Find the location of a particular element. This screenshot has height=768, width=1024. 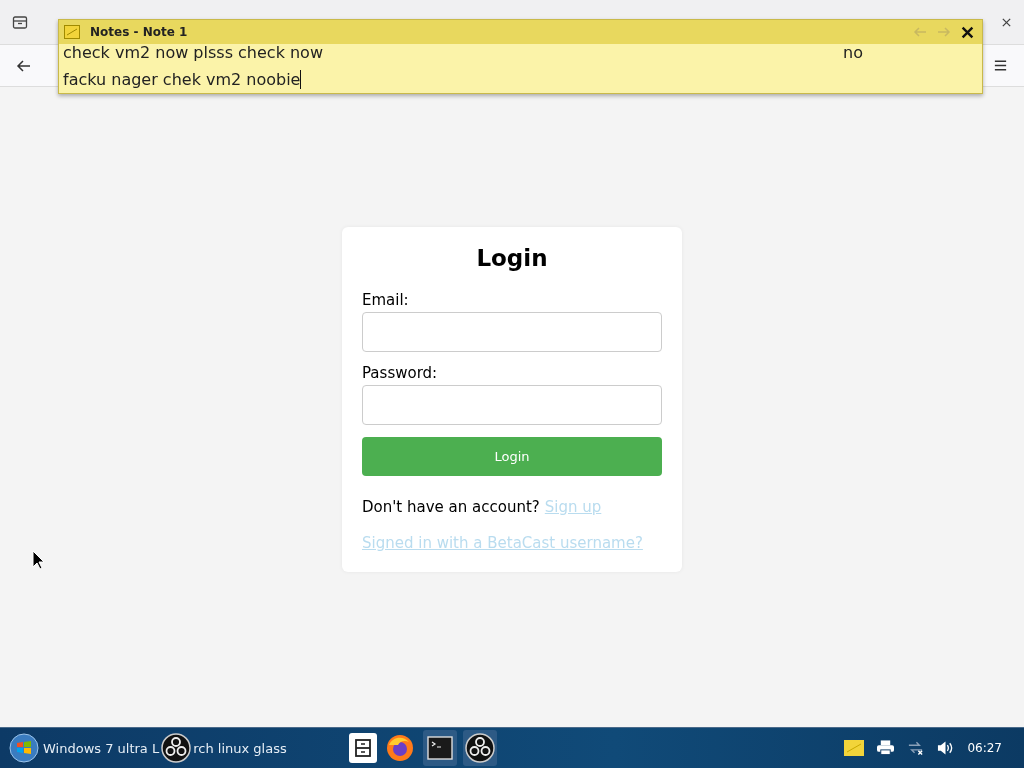

note-icon is located at coordinates (72, 32).